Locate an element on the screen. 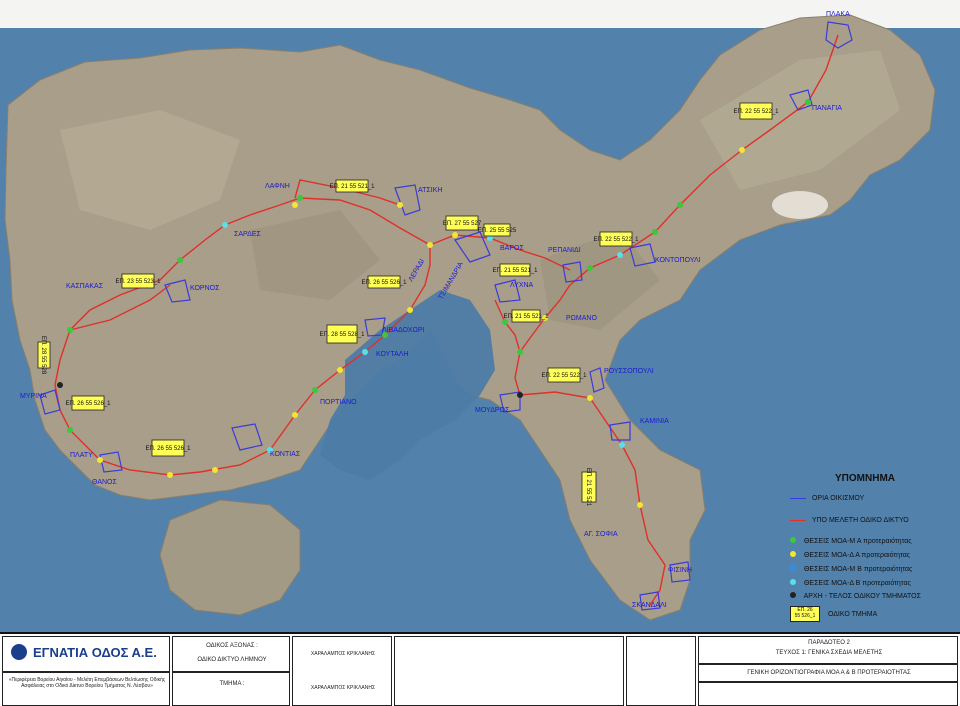  settlement-label: ΒΑΡΟΣ is located at coordinates (512, 248).